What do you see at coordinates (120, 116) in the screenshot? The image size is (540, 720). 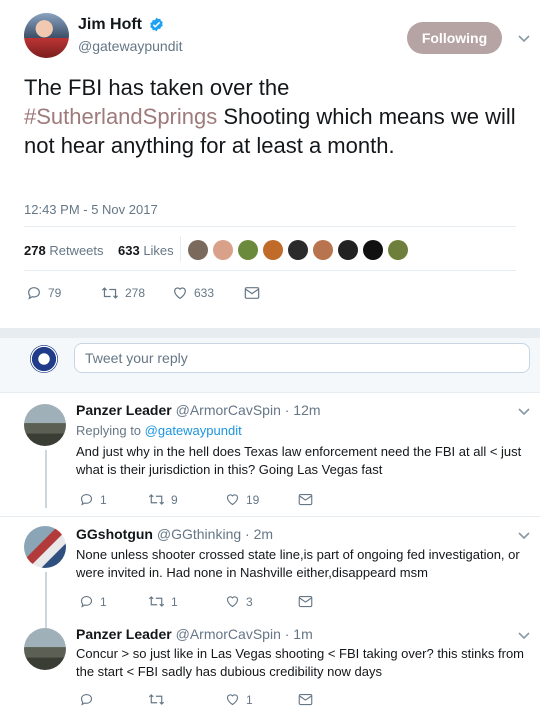 I see `hashtag-link: #SutherlandSprings` at bounding box center [120, 116].